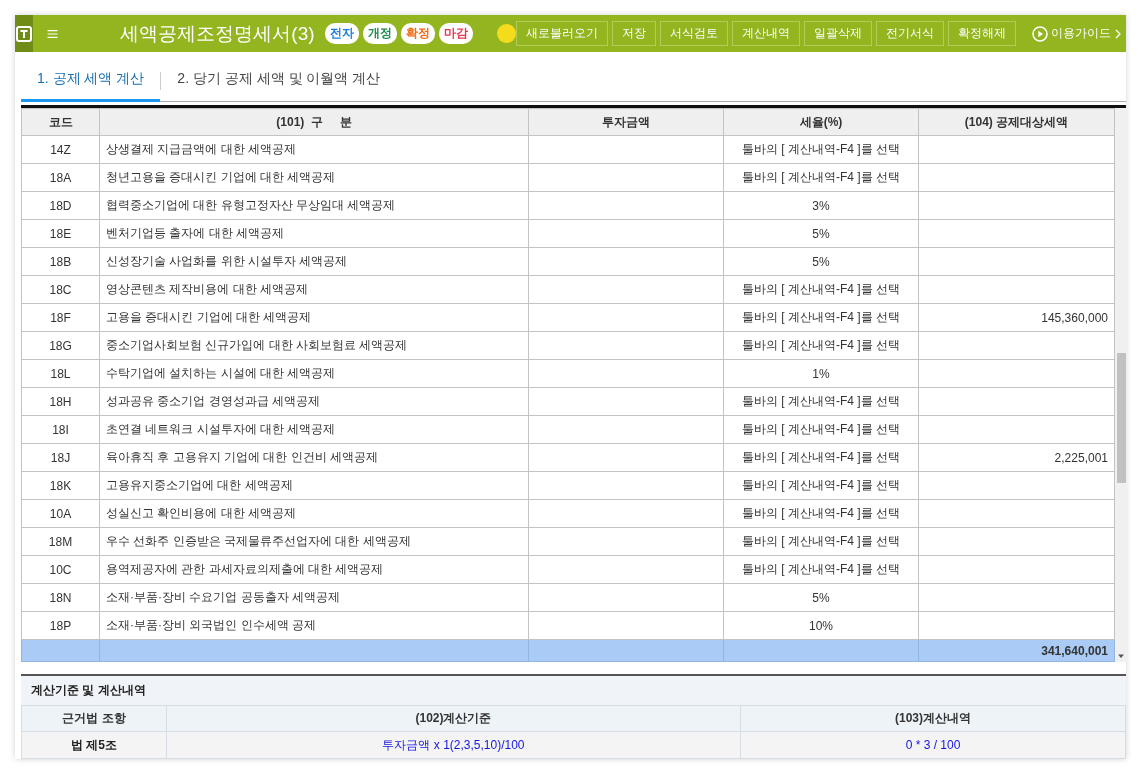 The width and height of the screenshot is (1141, 778). Describe the element at coordinates (562, 33) in the screenshot. I see `toolbar-button: 새로불러오기` at that location.